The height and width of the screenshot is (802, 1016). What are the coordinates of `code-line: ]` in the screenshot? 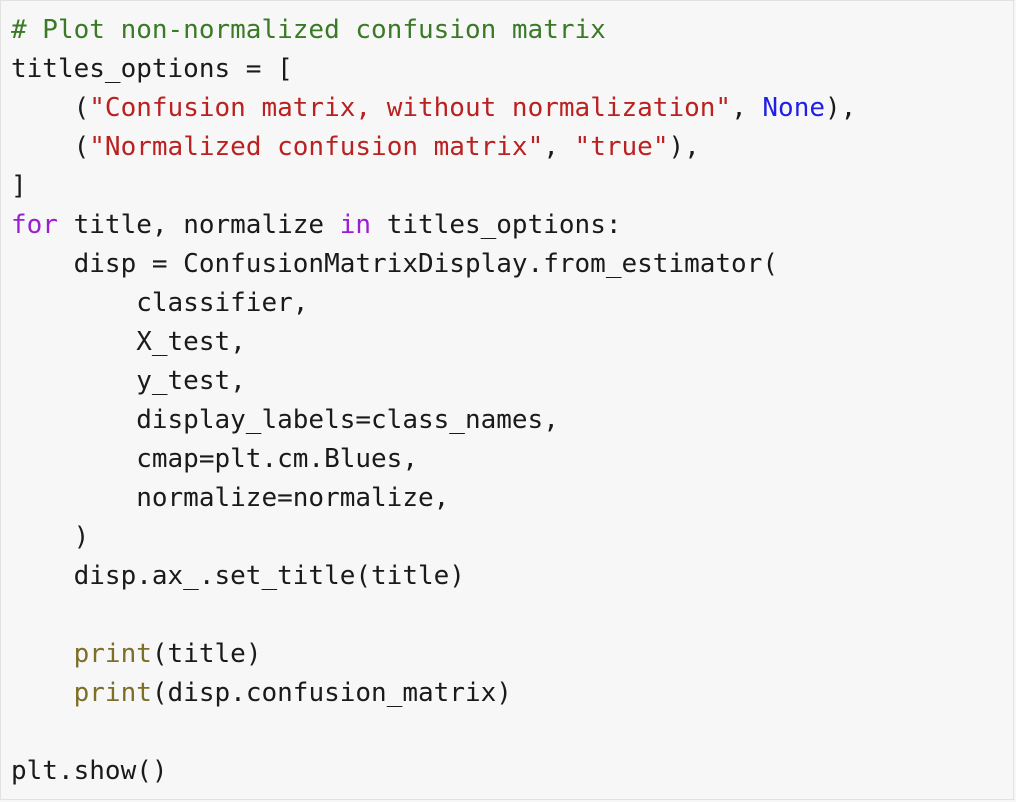 It's located at (433, 186).